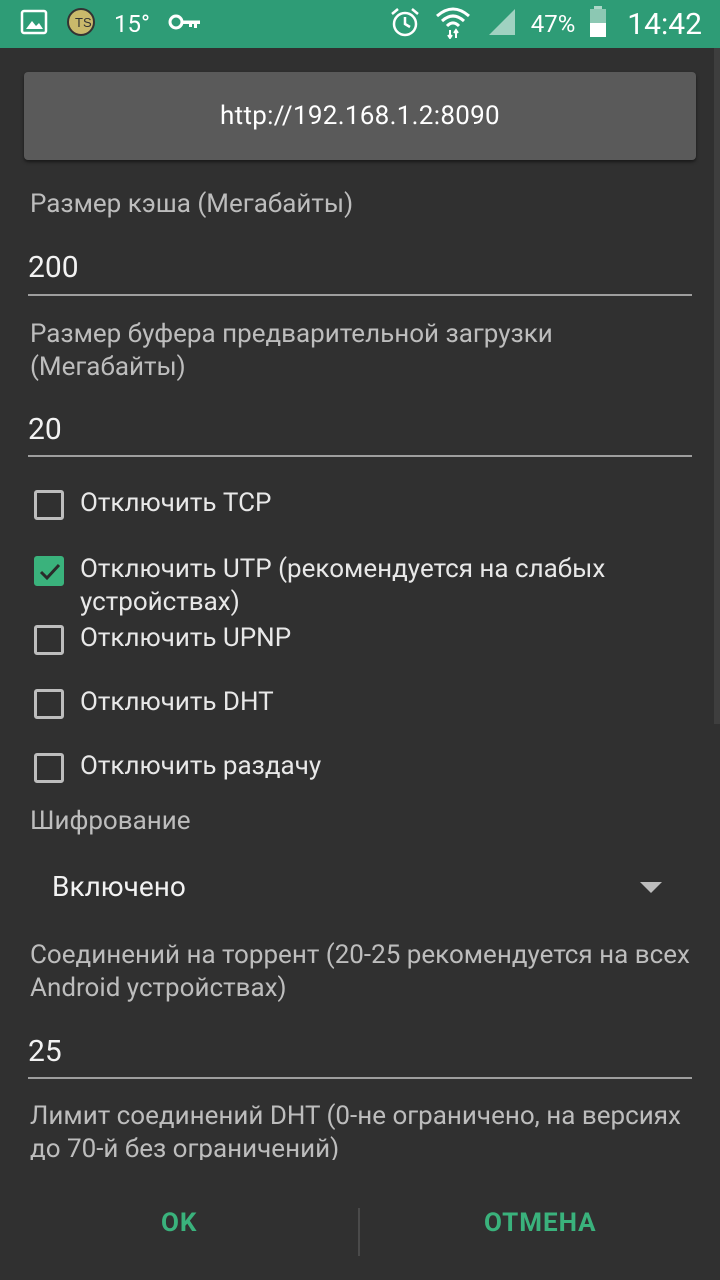 This screenshot has height=1280, width=720. What do you see at coordinates (360, 456) in the screenshot?
I see `preload-buffer-underline` at bounding box center [360, 456].